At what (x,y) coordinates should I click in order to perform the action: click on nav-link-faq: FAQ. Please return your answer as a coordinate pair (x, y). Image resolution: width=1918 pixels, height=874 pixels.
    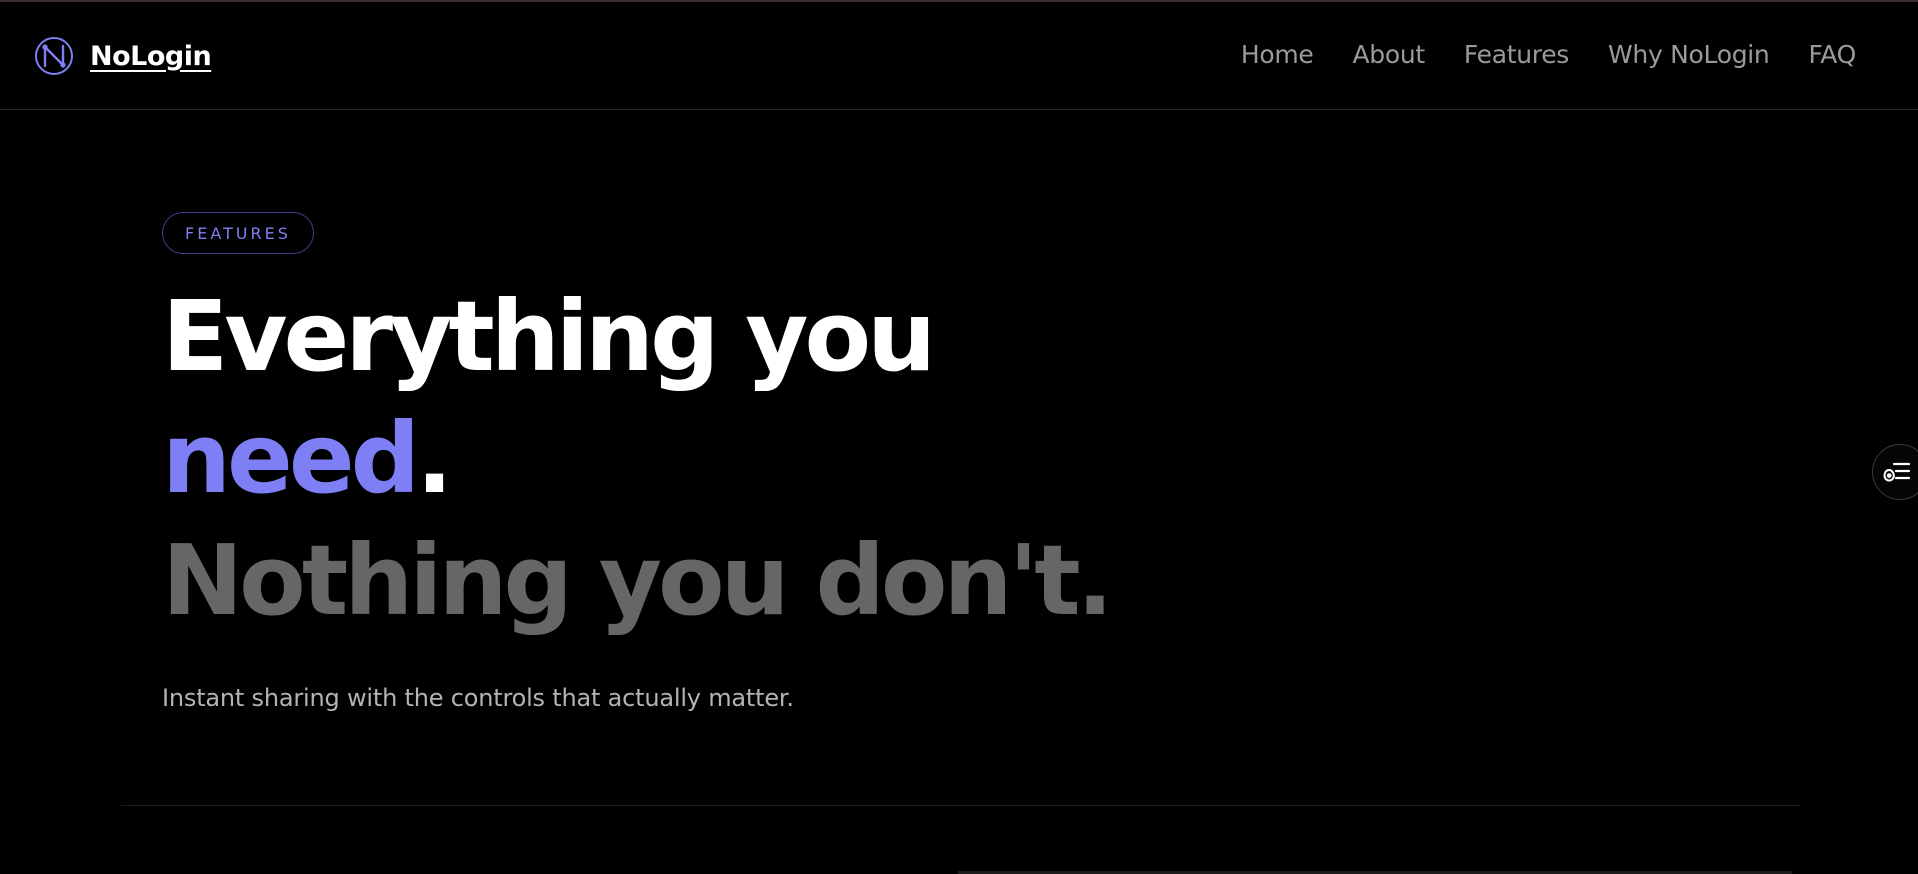
    Looking at the image, I should click on (1832, 54).